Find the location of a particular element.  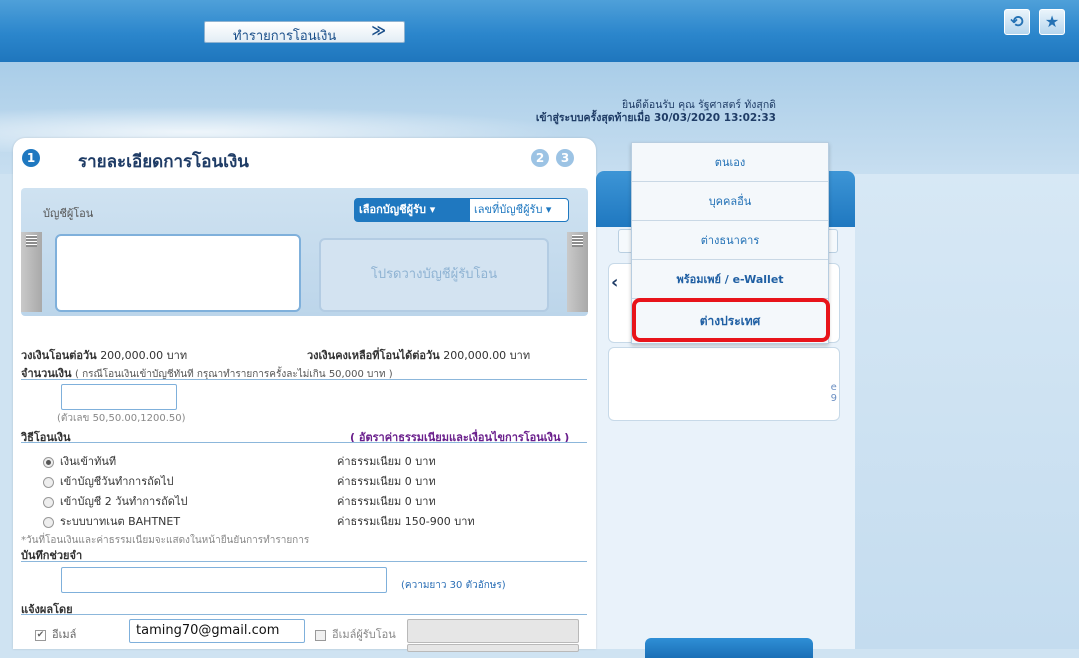

remaining-limit-label: วงเงินคงเหลือที่โอนได้ต่อวัน is located at coordinates (373, 355).